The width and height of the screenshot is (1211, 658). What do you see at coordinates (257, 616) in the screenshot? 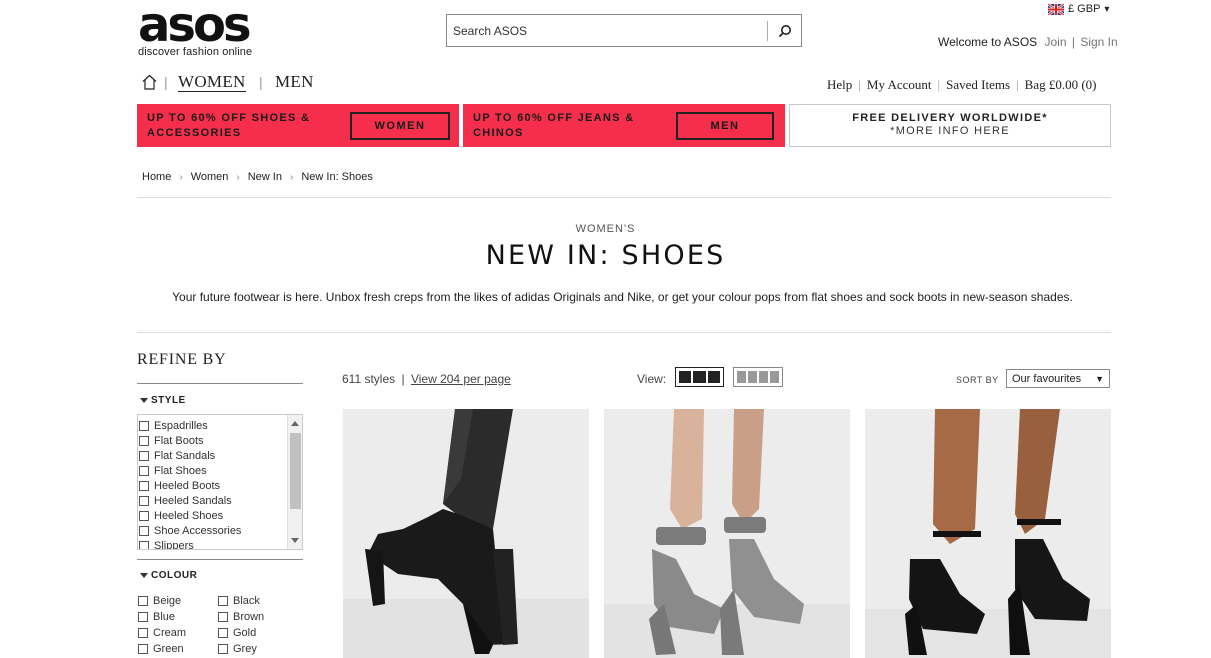
I see `colour-option: Brown` at bounding box center [257, 616].